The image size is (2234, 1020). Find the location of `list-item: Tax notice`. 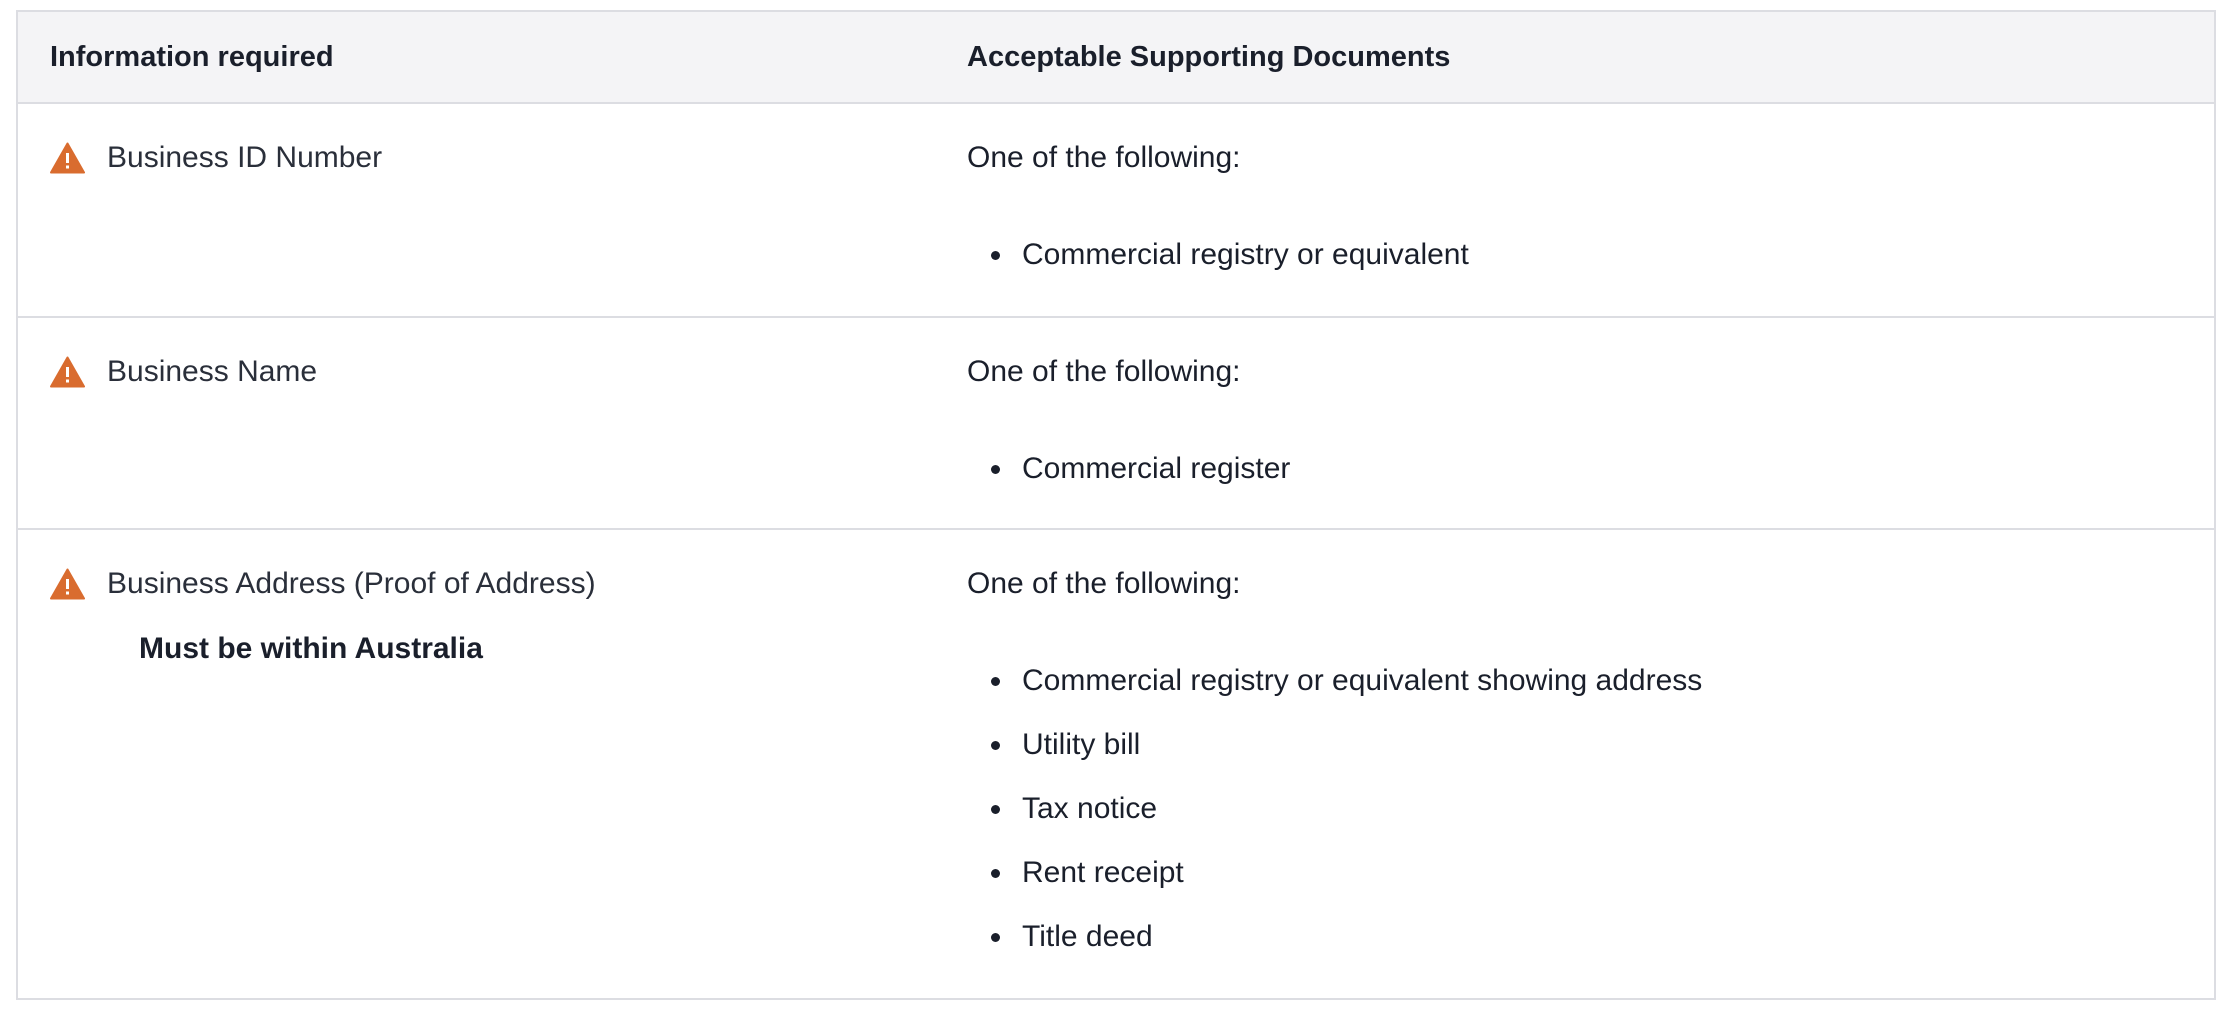

list-item: Tax notice is located at coordinates (1586, 809).